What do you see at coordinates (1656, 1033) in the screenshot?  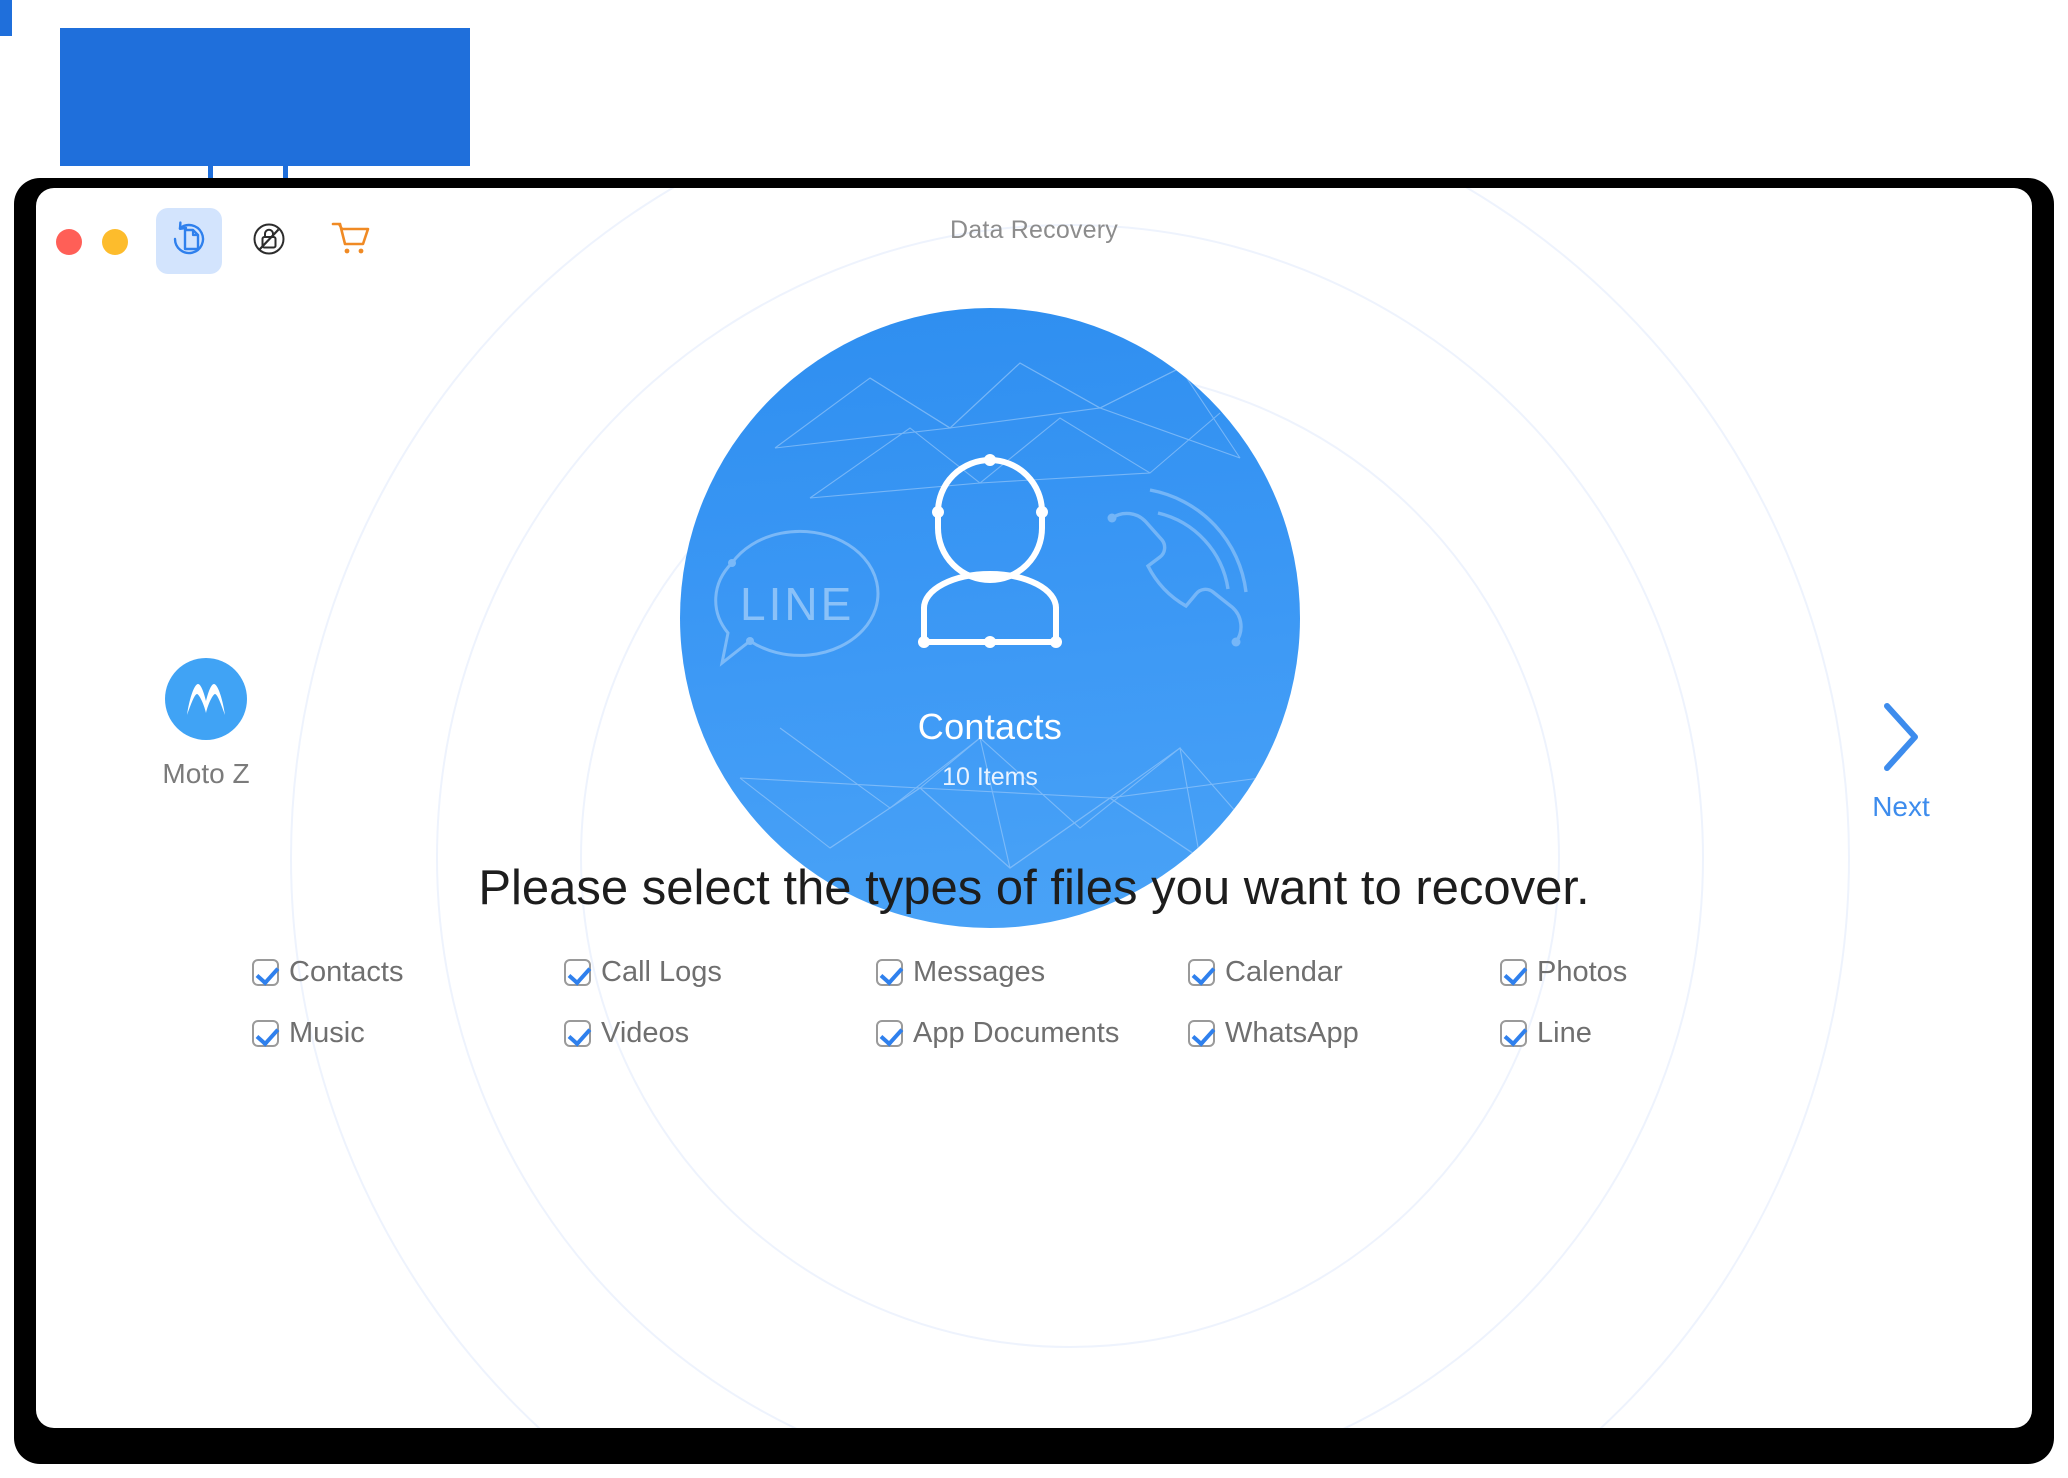 I see `file-type-line: Line` at bounding box center [1656, 1033].